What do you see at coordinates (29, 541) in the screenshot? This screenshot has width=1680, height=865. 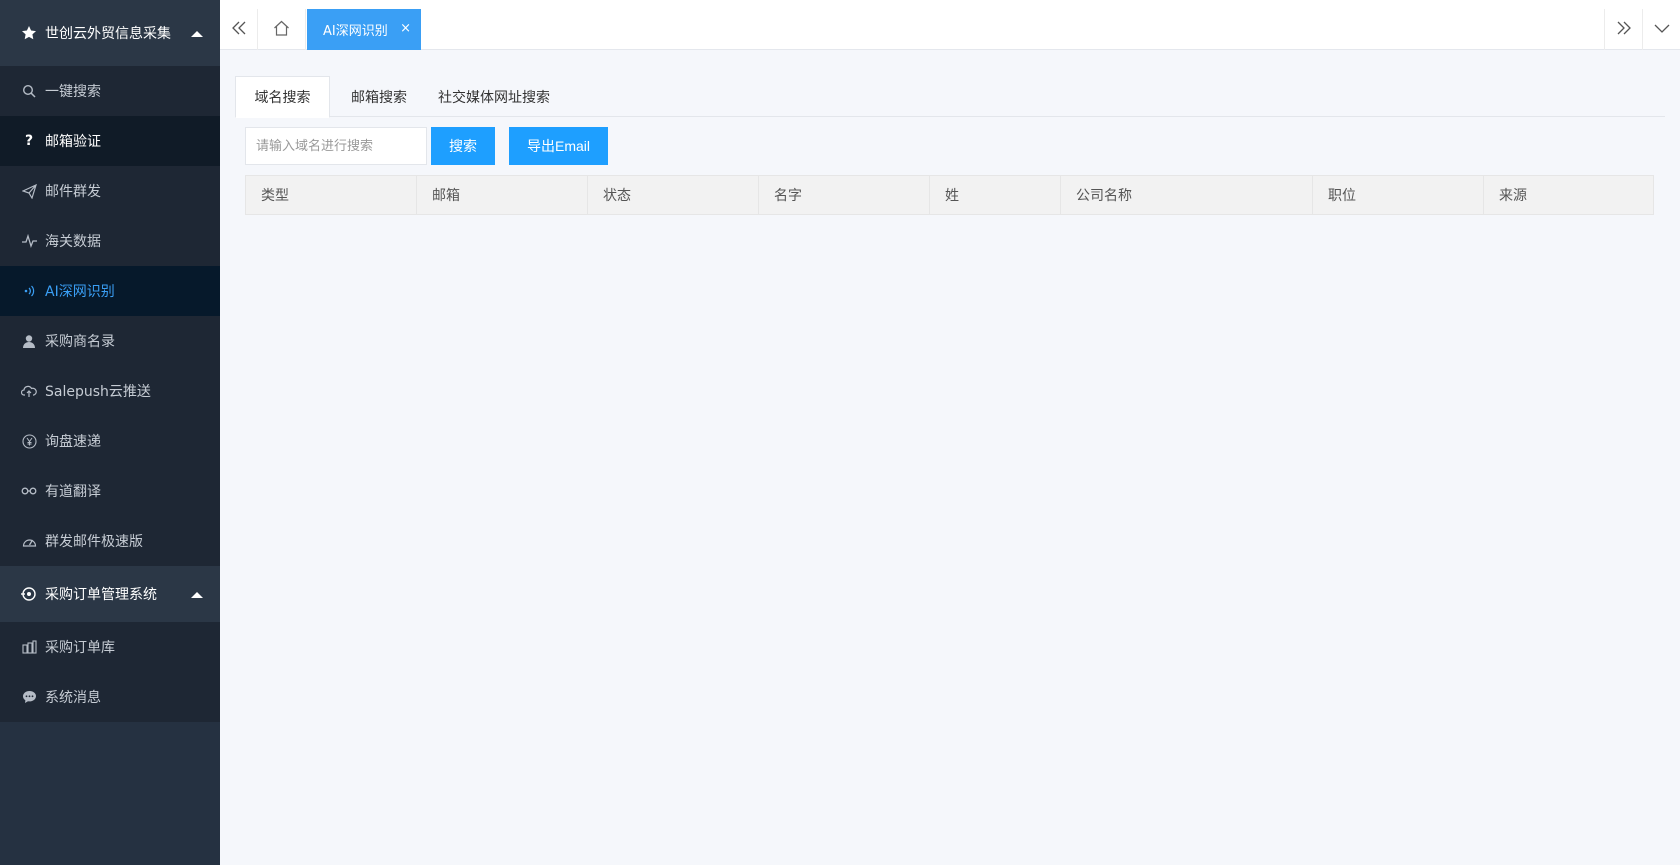 I see `gauge-icon` at bounding box center [29, 541].